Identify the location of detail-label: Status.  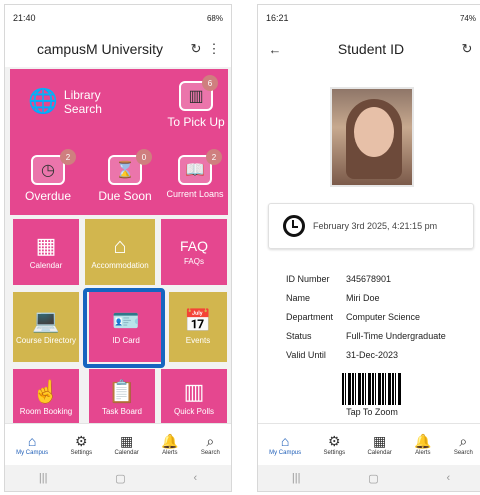
(299, 335).